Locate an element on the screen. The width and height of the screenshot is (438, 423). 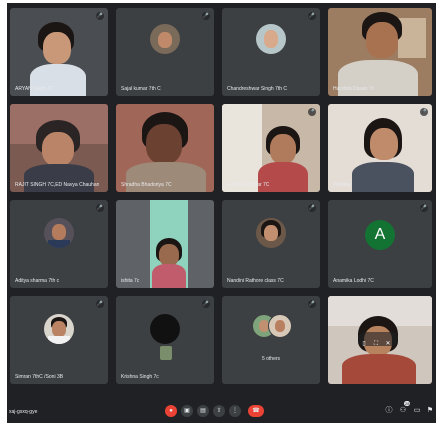
participant-tile: 🎤 Yashika is located at coordinates (380, 148).